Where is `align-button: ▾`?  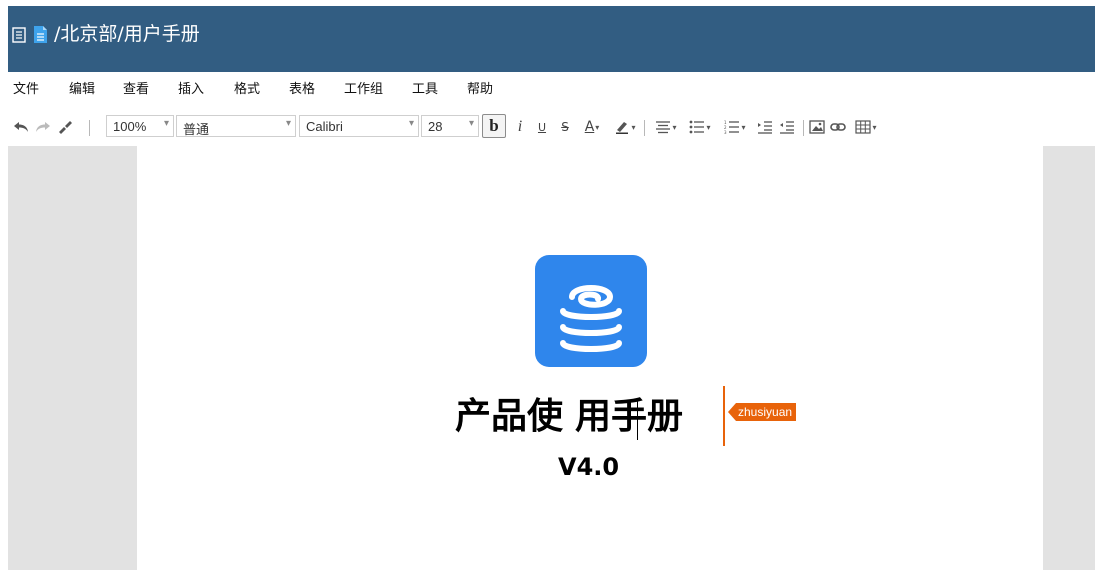
align-button: ▾ is located at coordinates (666, 127).